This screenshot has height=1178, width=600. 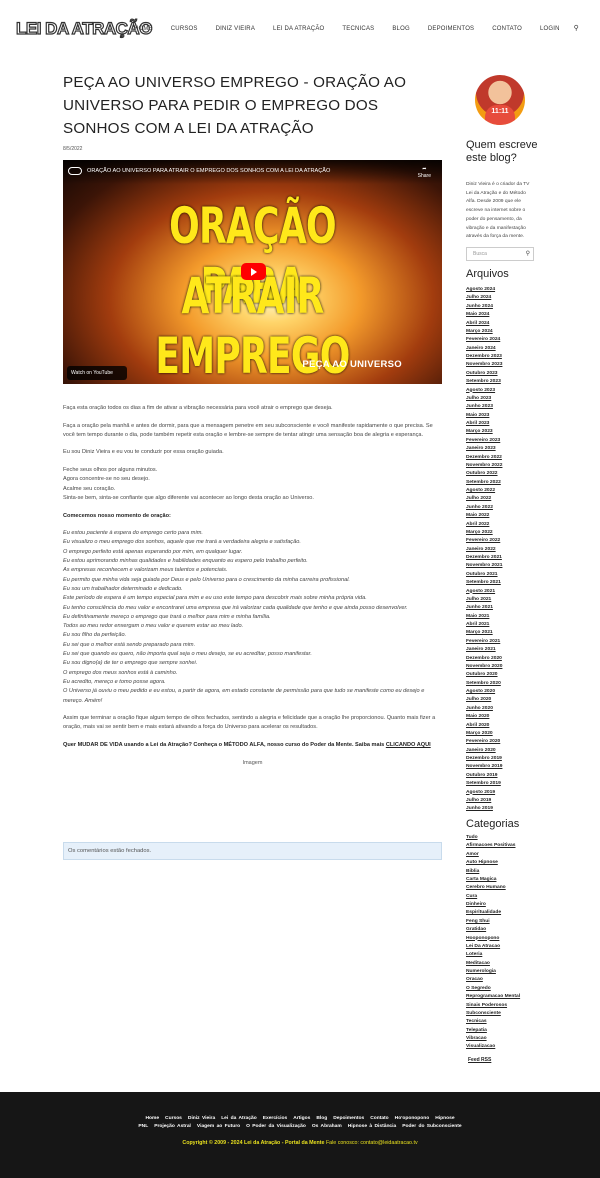 I want to click on category-link: Tudo, so click(x=506, y=838).